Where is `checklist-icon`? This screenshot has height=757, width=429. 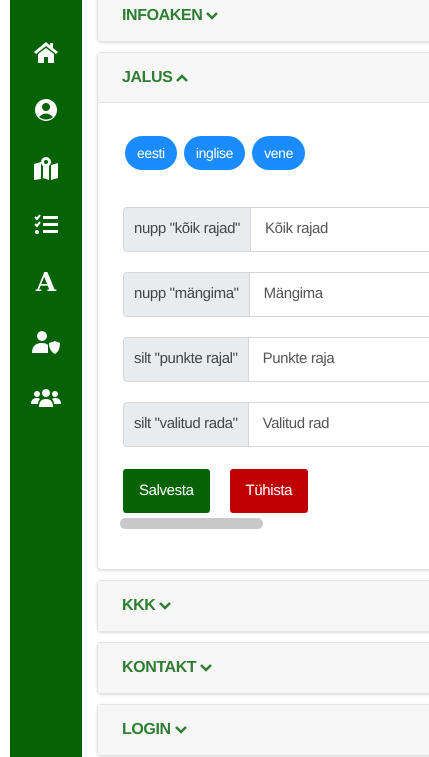
checklist-icon is located at coordinates (46, 225).